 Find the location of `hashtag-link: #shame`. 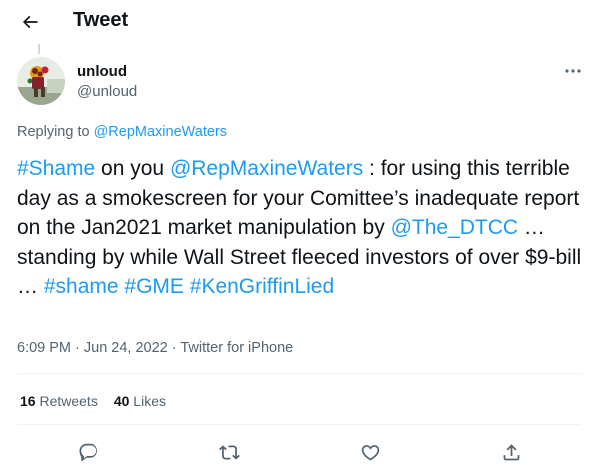

hashtag-link: #shame is located at coordinates (81, 286).